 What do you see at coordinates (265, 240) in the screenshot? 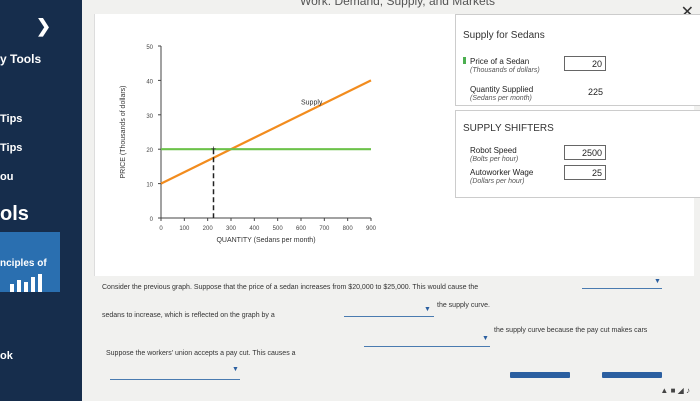
I see `x-axis-label: QUANTITY (Sedans per month)` at bounding box center [265, 240].